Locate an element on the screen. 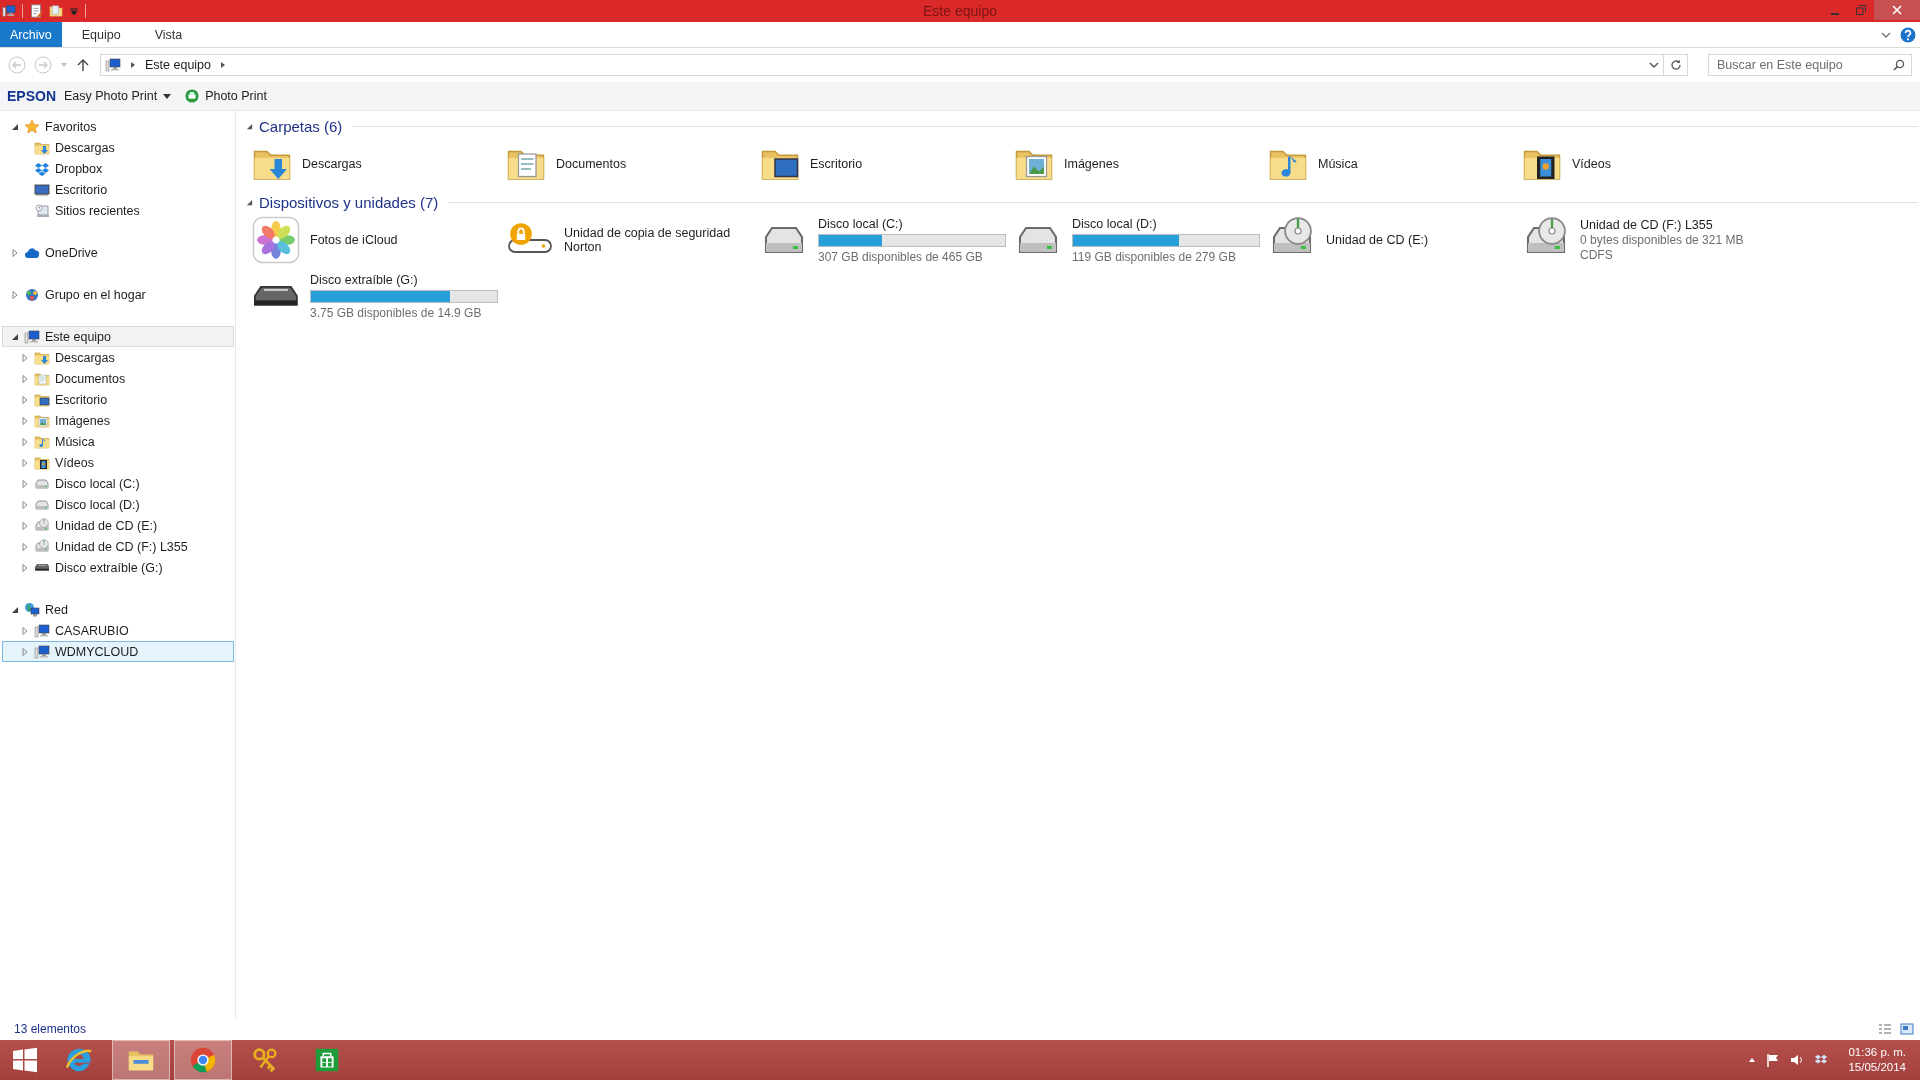  tree-item: Este equipo is located at coordinates (118, 336).